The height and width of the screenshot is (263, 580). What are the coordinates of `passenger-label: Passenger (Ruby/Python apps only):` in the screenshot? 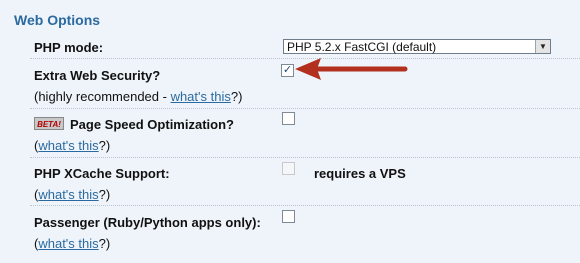 It's located at (147, 222).